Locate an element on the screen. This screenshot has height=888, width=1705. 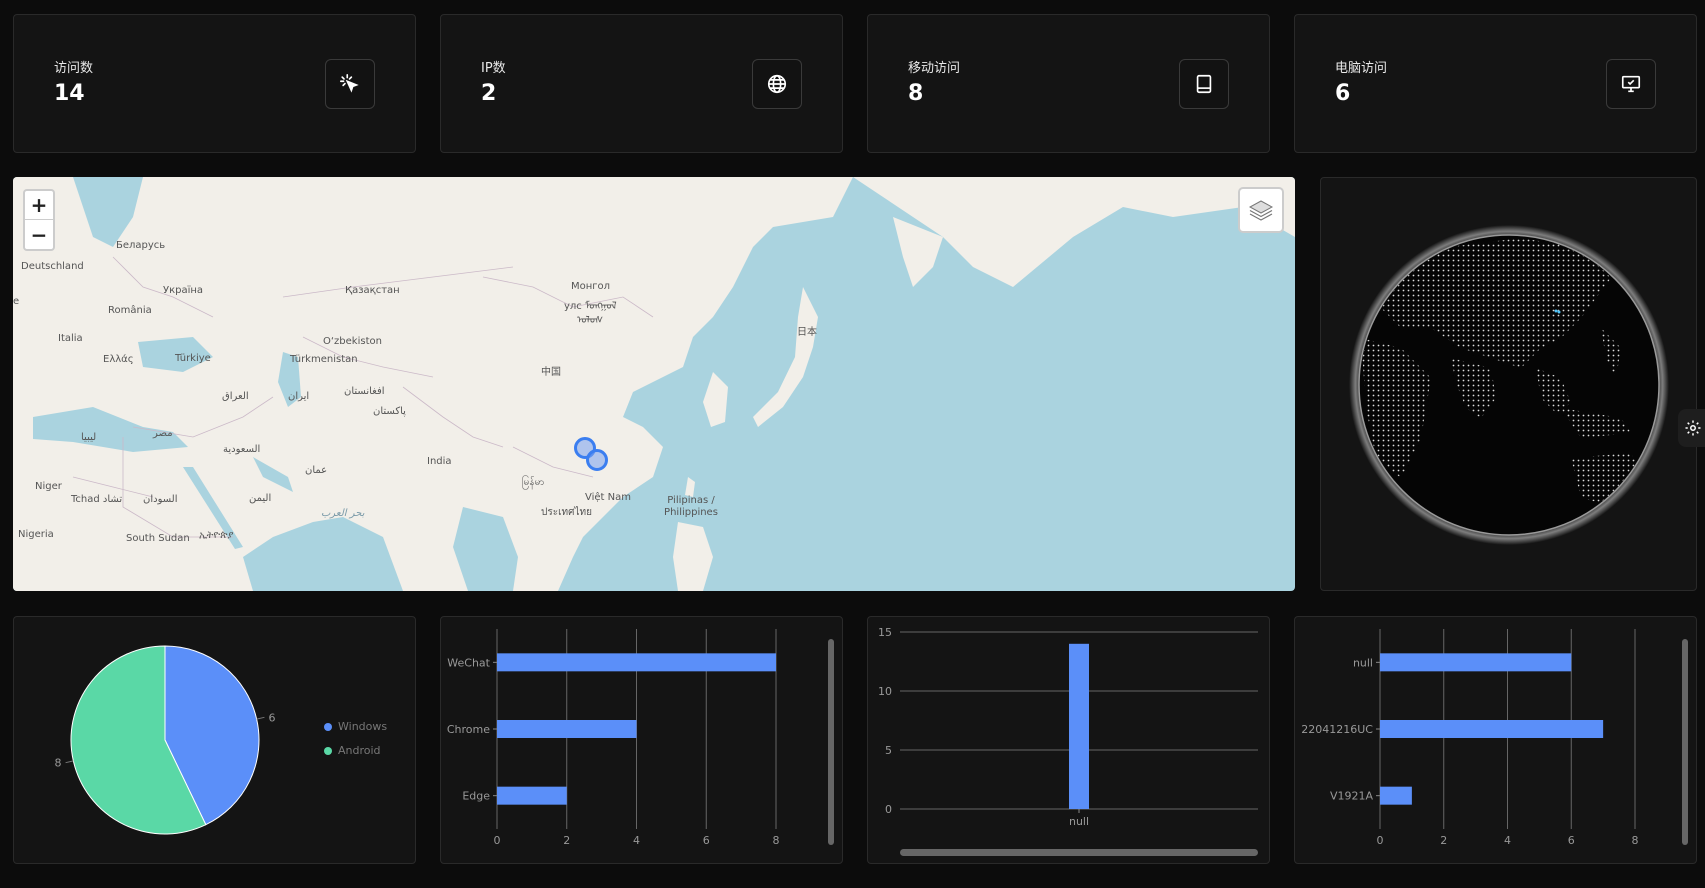
map-label: بحر العرب is located at coordinates (343, 513).